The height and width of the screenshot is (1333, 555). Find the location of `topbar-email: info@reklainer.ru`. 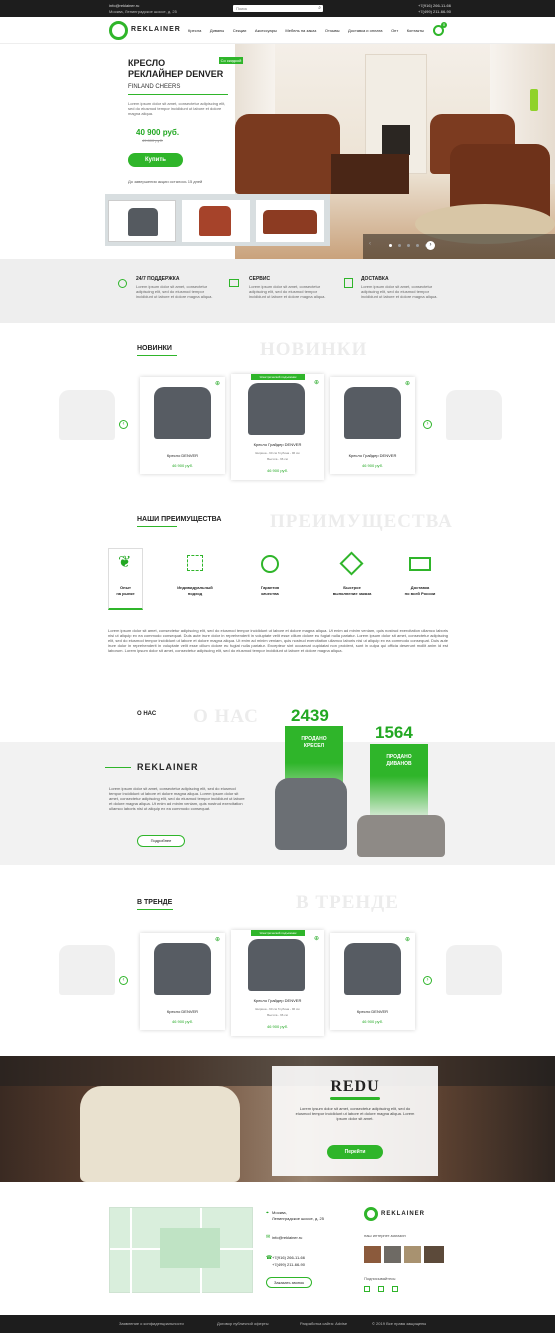

topbar-email: info@reklainer.ru is located at coordinates (124, 5).